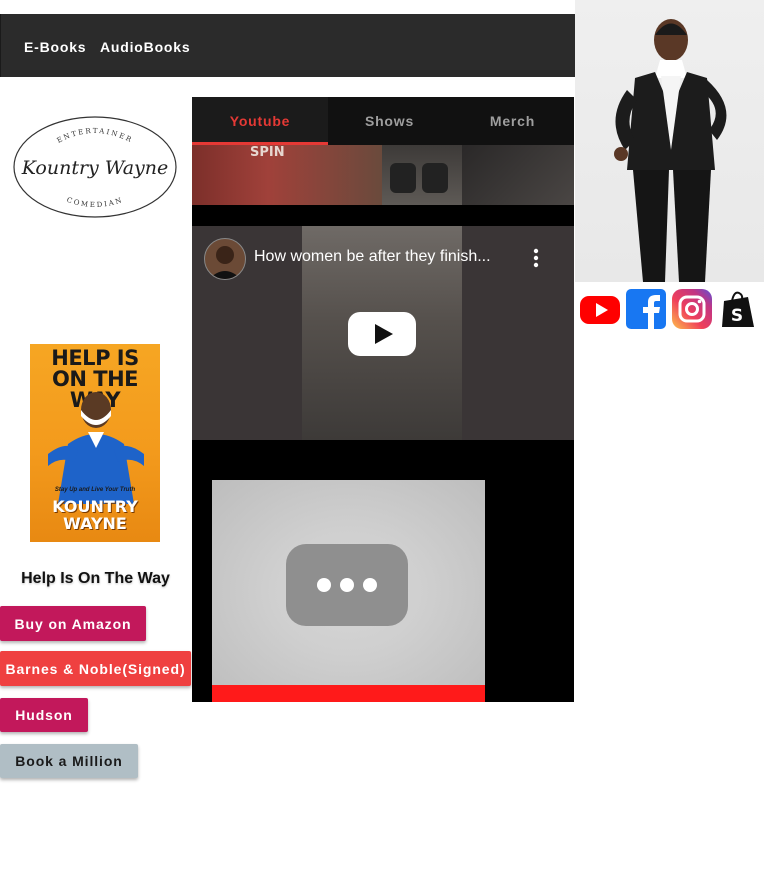 This screenshot has width=764, height=889. I want to click on top-navbar: E-Books AudioBooks, so click(287, 45).